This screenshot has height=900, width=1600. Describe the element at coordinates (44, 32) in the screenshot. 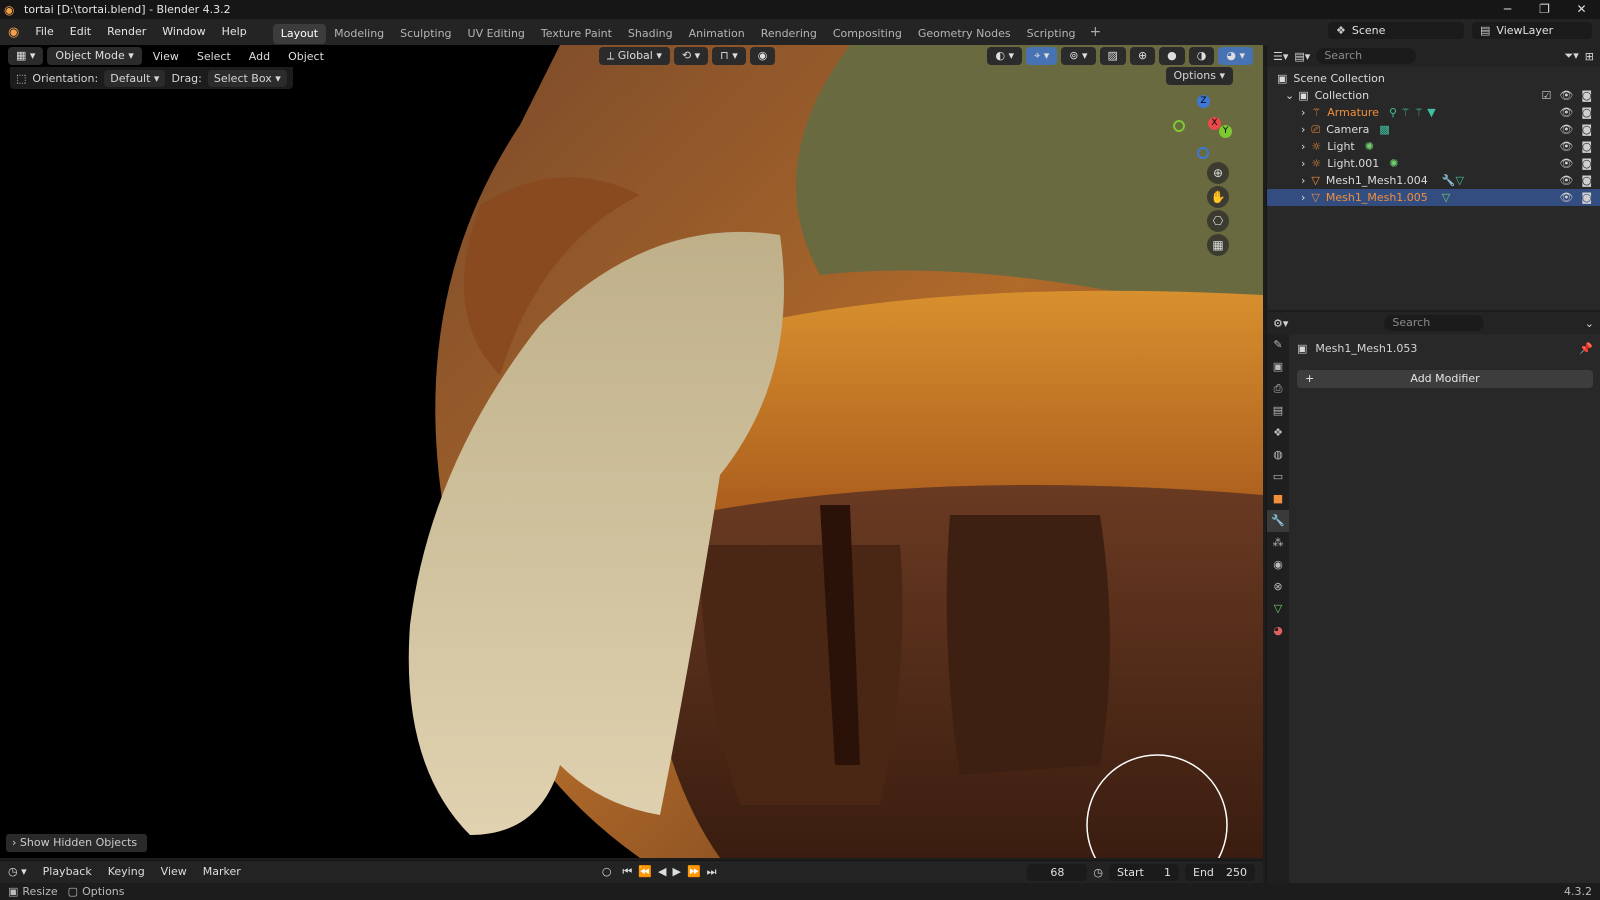

I see `menu-file: File` at that location.